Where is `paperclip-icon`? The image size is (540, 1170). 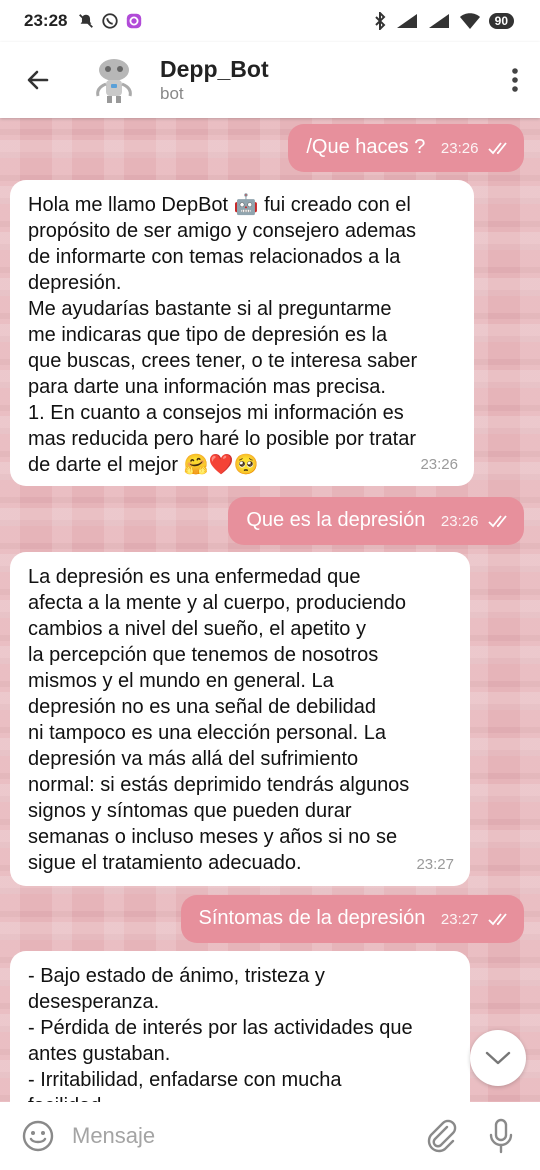 paperclip-icon is located at coordinates (442, 1136).